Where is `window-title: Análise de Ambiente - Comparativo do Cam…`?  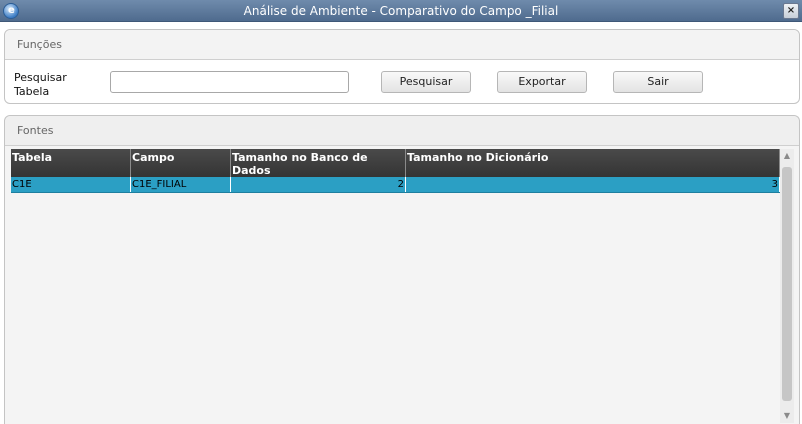 window-title: Análise de Ambiente - Comparativo do Cam… is located at coordinates (401, 11).